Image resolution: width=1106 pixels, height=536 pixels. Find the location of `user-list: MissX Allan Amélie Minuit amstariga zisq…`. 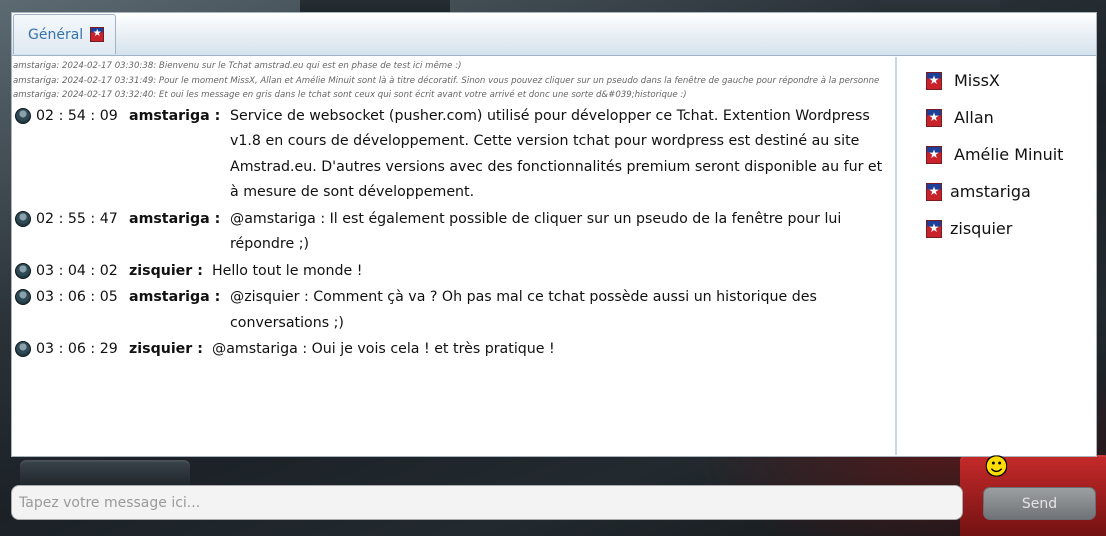

user-list: MissX Allan Amélie Minuit amstariga zisq… is located at coordinates (996, 256).